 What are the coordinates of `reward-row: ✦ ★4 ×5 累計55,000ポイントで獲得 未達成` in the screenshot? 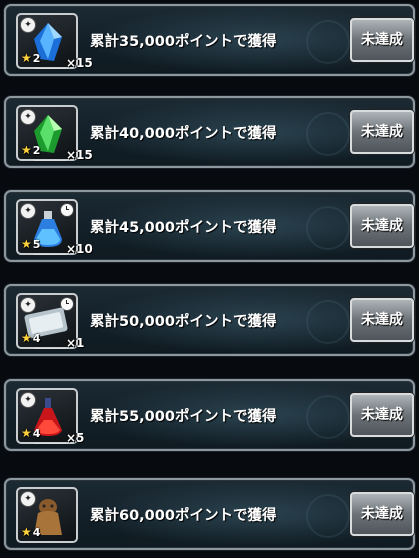 It's located at (209, 415).